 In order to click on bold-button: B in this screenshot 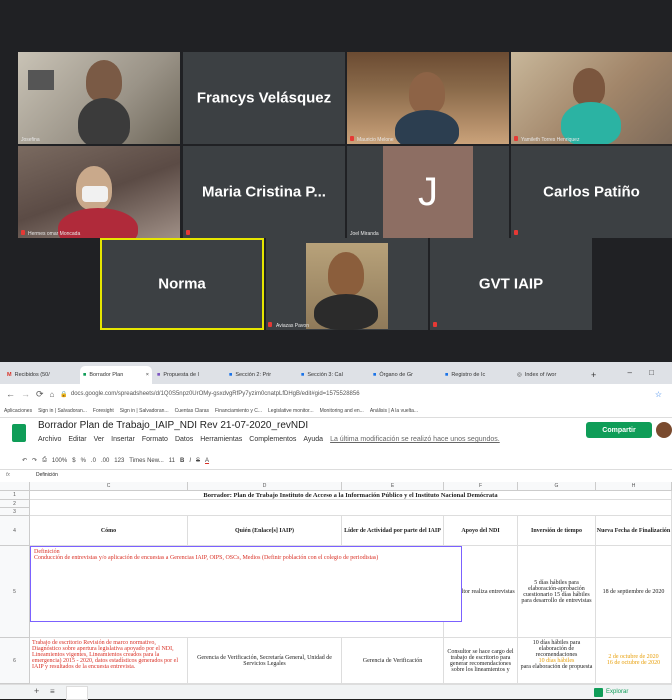, I will do `click(182, 461)`.